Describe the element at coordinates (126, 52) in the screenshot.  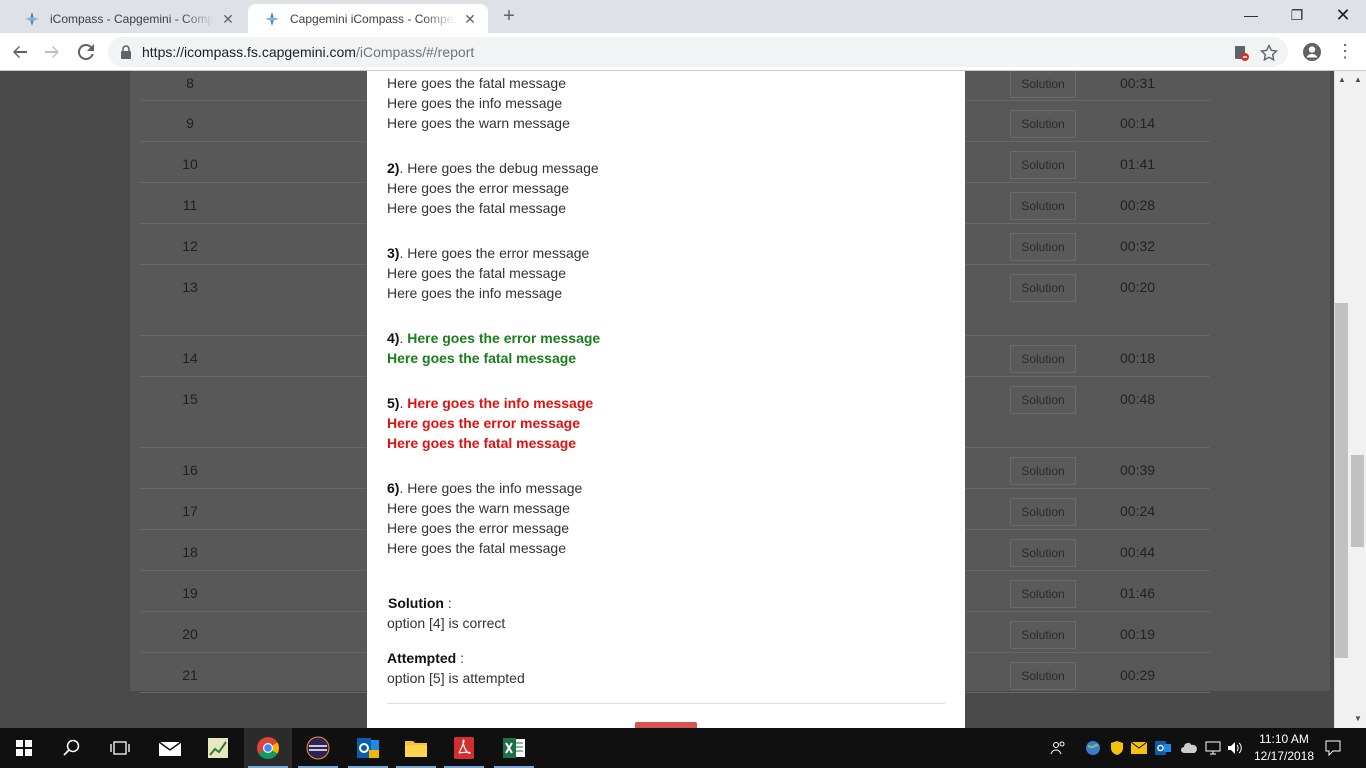
I see `lock-icon` at that location.